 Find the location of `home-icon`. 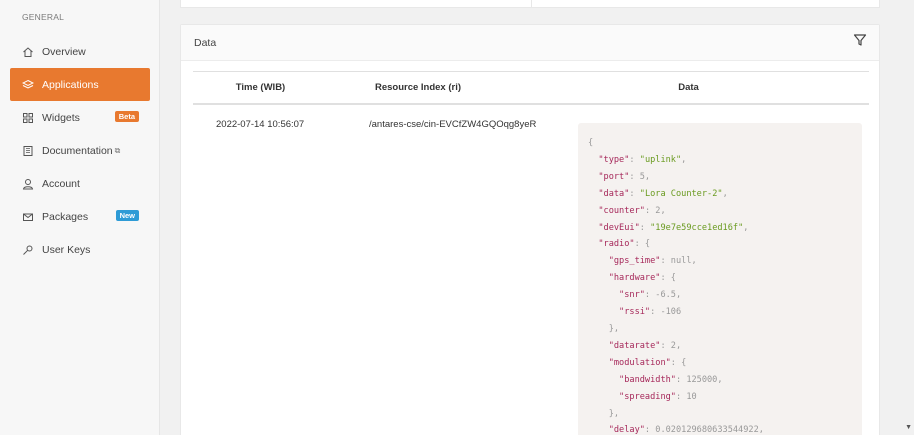

home-icon is located at coordinates (28, 52).